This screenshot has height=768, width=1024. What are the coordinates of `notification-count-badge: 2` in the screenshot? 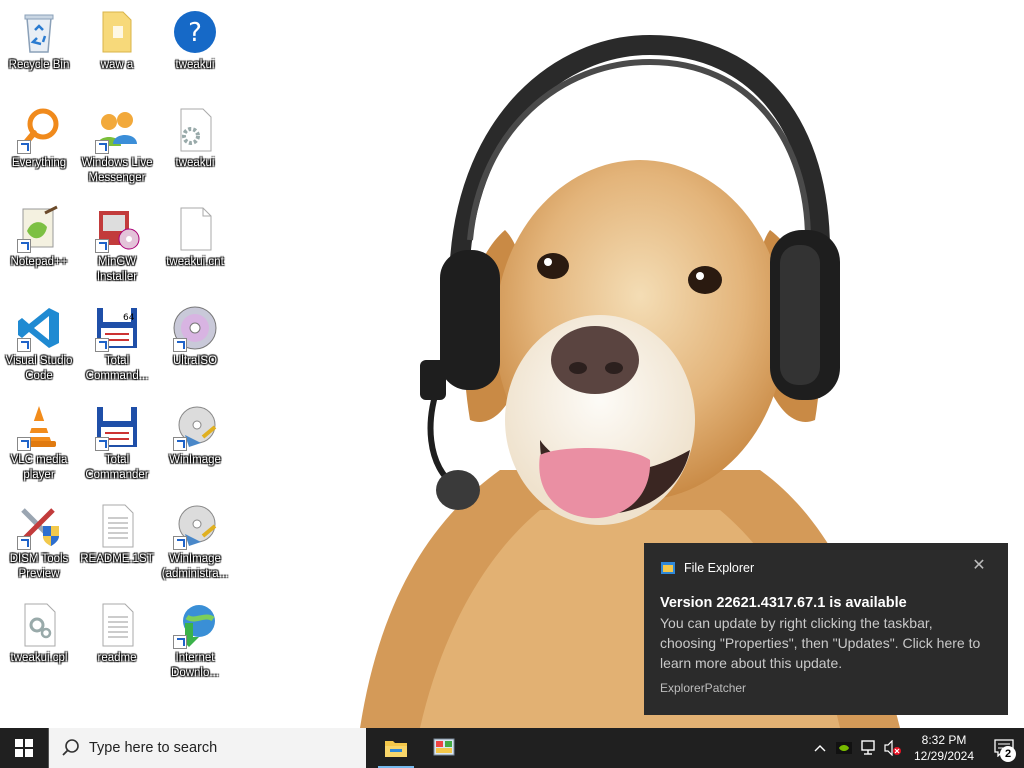 It's located at (1008, 754).